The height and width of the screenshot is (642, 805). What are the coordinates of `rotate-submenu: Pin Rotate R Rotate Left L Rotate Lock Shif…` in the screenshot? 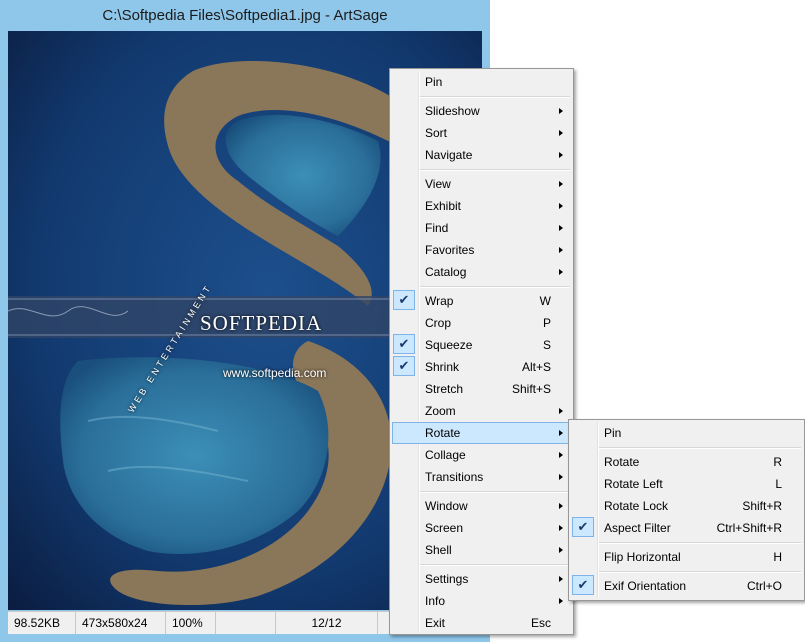 It's located at (686, 510).